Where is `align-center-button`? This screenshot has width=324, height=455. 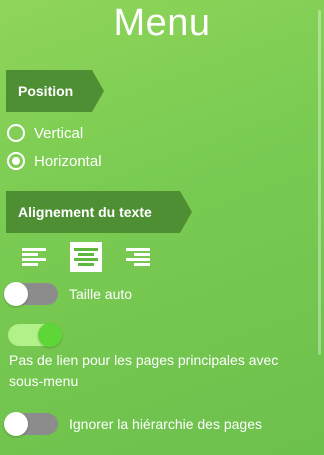 align-center-button is located at coordinates (86, 257).